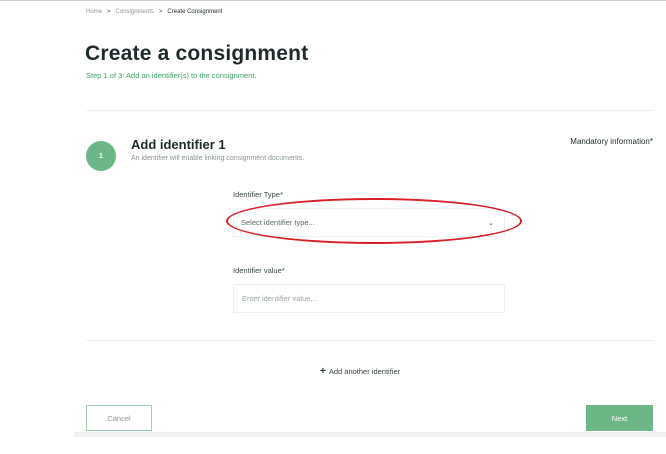 This screenshot has height=454, width=666. Describe the element at coordinates (135, 12) in the screenshot. I see `breadcrumb-consignments: Consignments` at that location.